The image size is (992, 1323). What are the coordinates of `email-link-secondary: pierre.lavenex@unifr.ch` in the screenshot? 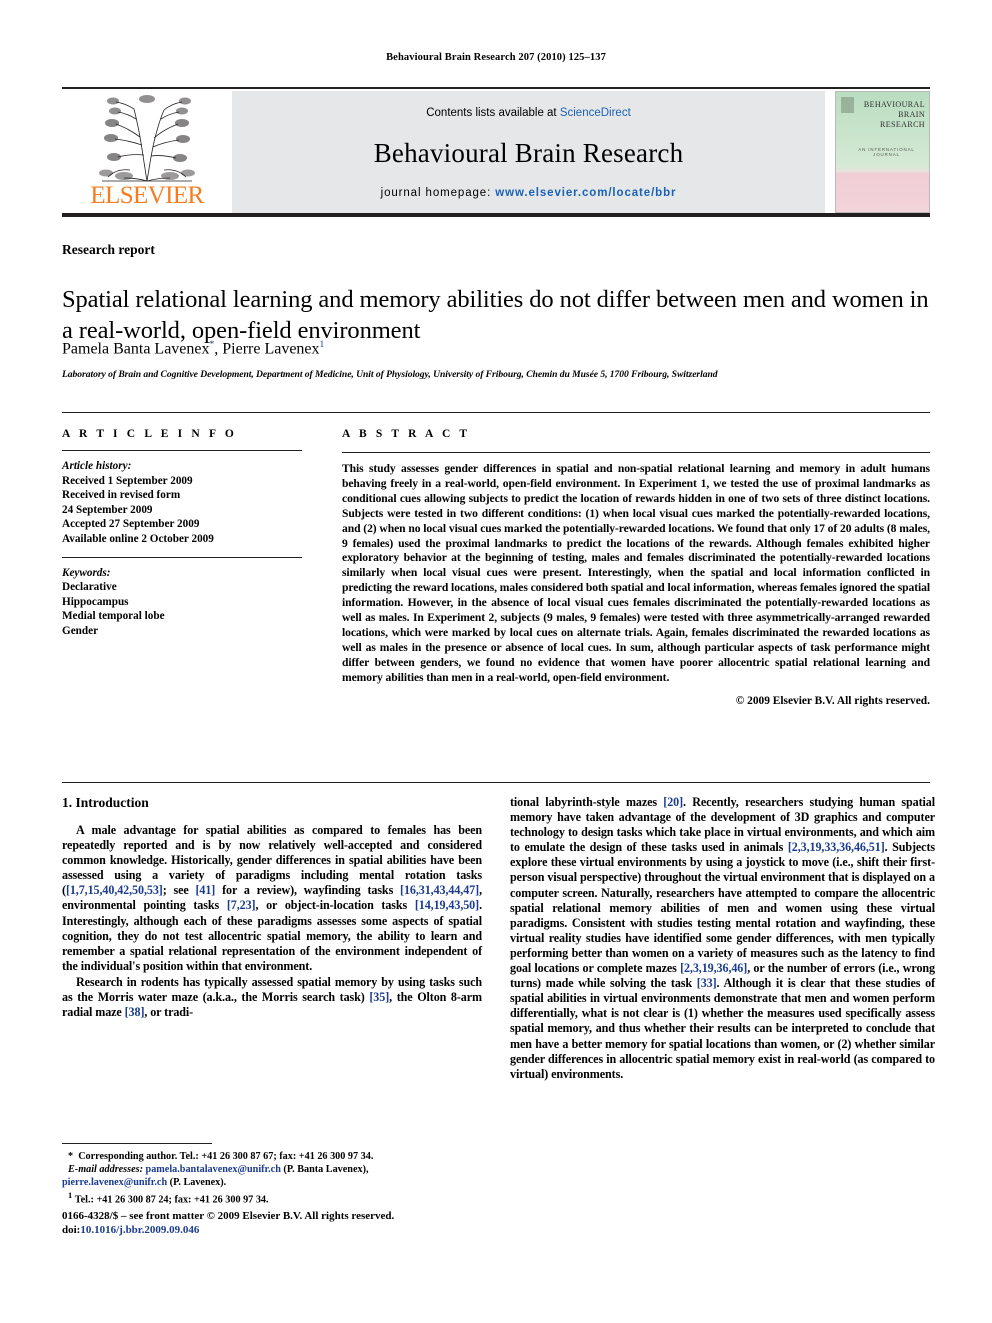 It's located at (114, 1182).